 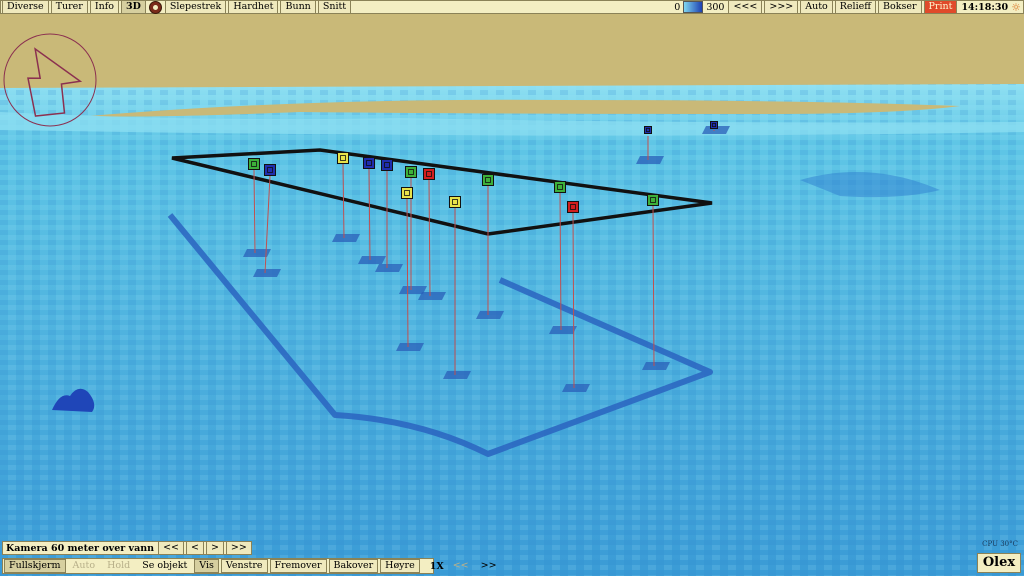 What do you see at coordinates (400, 566) in the screenshot?
I see `right-button: Høyre` at bounding box center [400, 566].